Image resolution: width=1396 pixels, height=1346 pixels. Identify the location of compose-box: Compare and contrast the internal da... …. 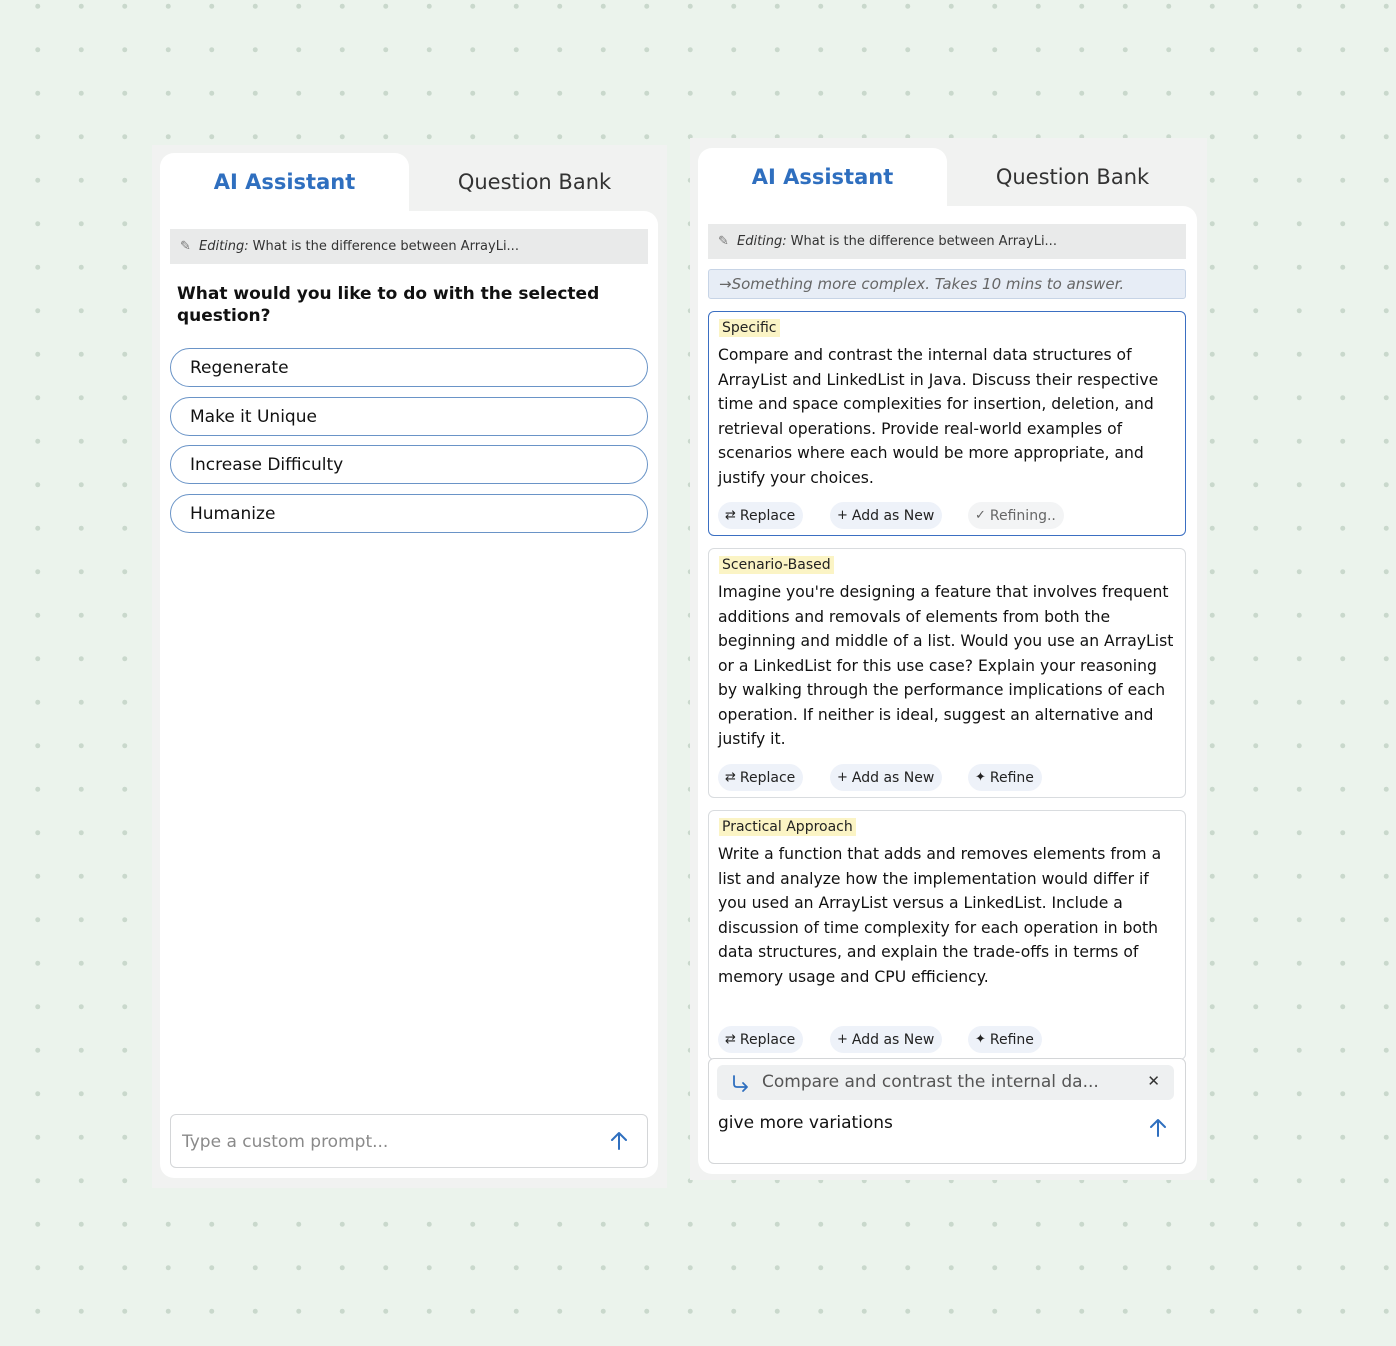
(947, 1111).